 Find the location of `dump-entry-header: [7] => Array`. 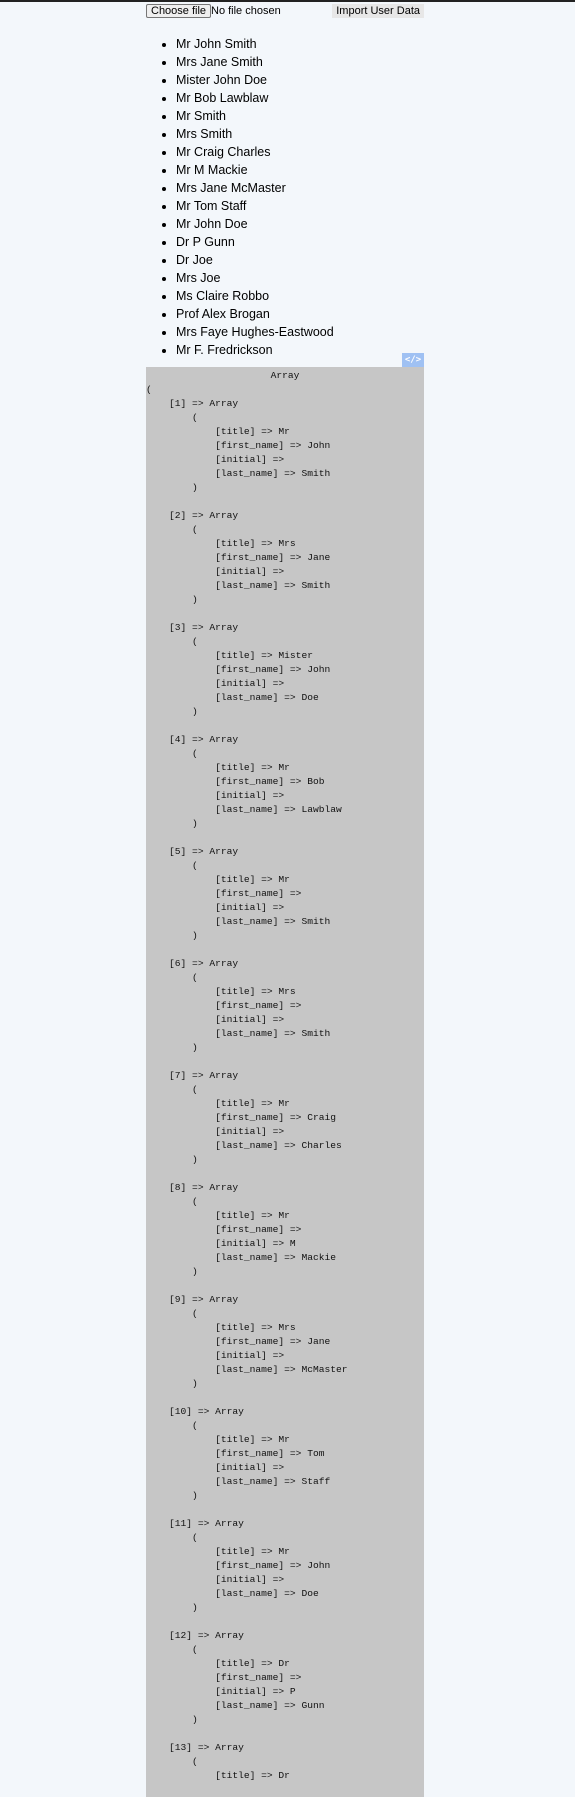

dump-entry-header: [7] => Array is located at coordinates (192, 1075).